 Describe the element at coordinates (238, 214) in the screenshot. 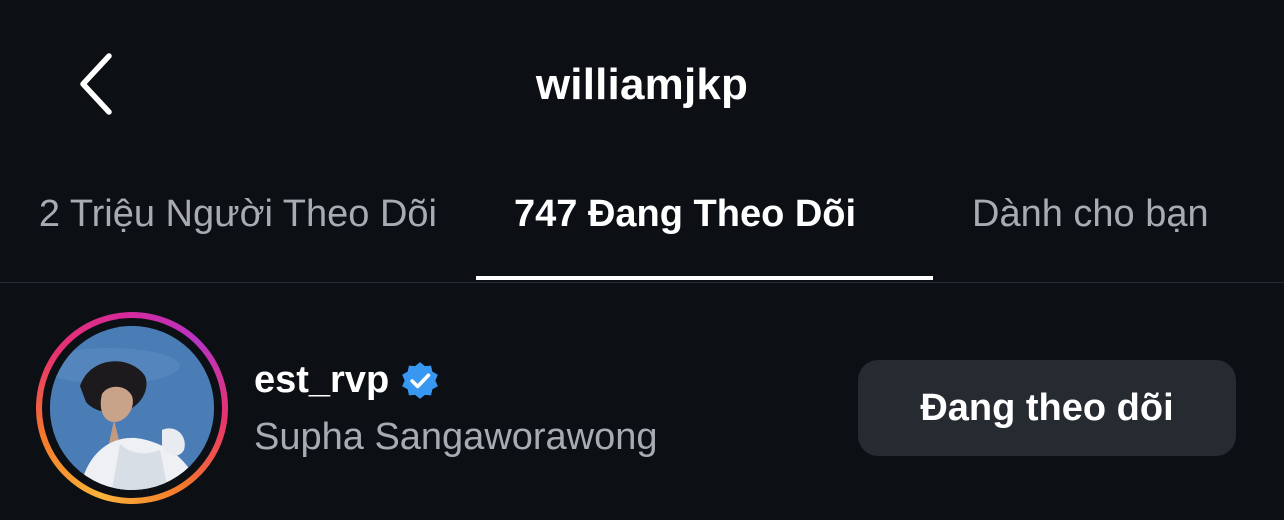

I see `tab-followers: 2 Triệu Người Theo Dõi` at that location.